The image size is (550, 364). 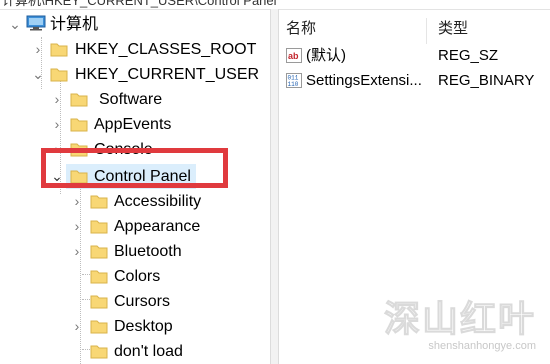 What do you see at coordinates (468, 55) in the screenshot?
I see `value-type: REG_SZ` at bounding box center [468, 55].